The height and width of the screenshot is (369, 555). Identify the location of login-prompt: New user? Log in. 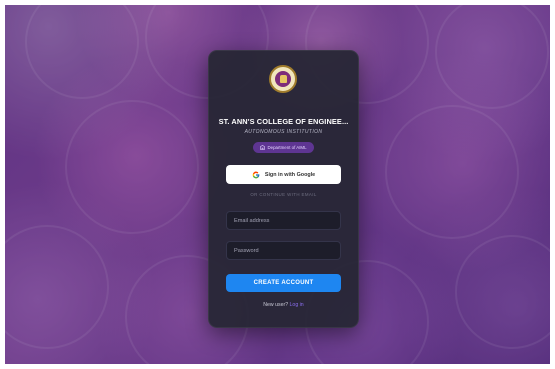
(283, 305).